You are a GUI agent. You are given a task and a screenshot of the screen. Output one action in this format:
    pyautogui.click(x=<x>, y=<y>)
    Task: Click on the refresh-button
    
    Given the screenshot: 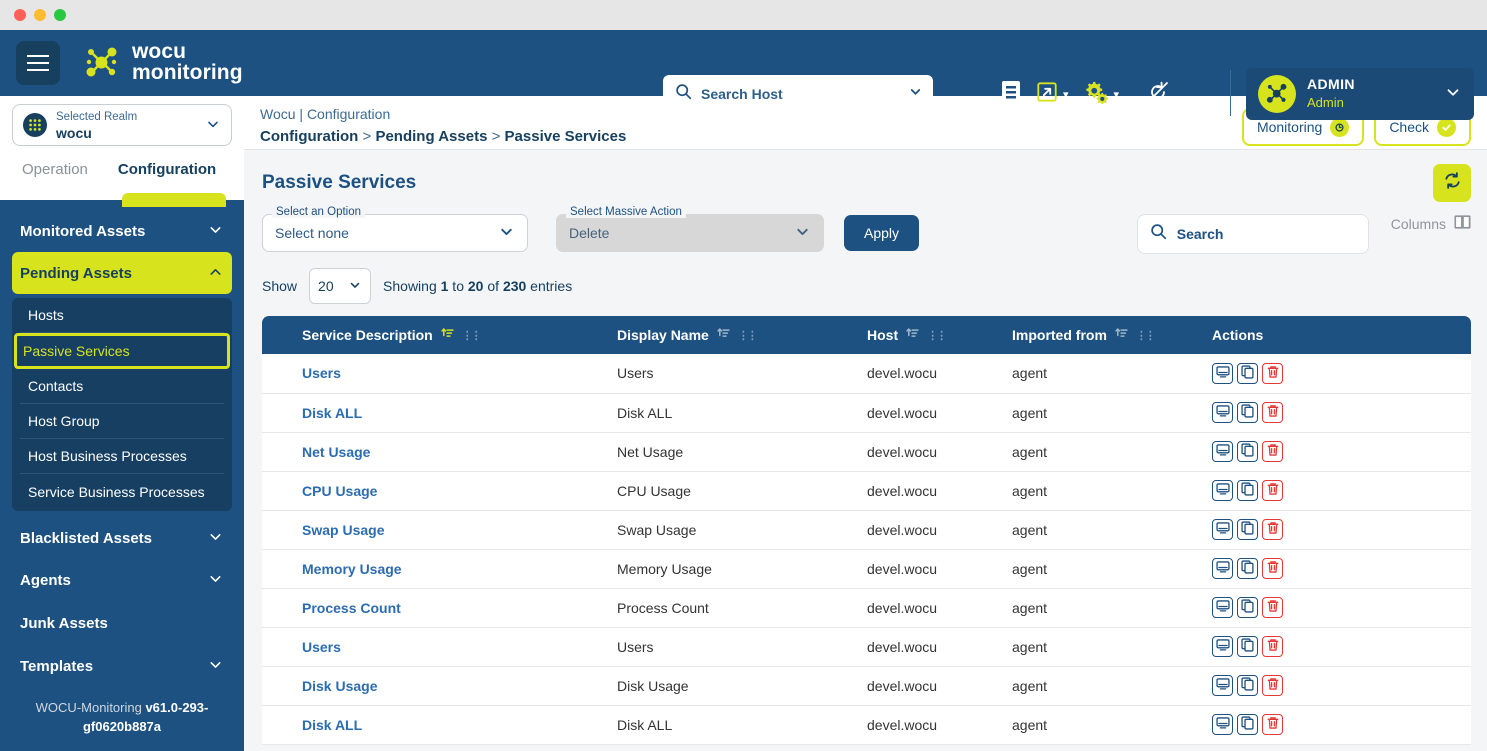 What is the action you would take?
    pyautogui.click(x=1452, y=183)
    